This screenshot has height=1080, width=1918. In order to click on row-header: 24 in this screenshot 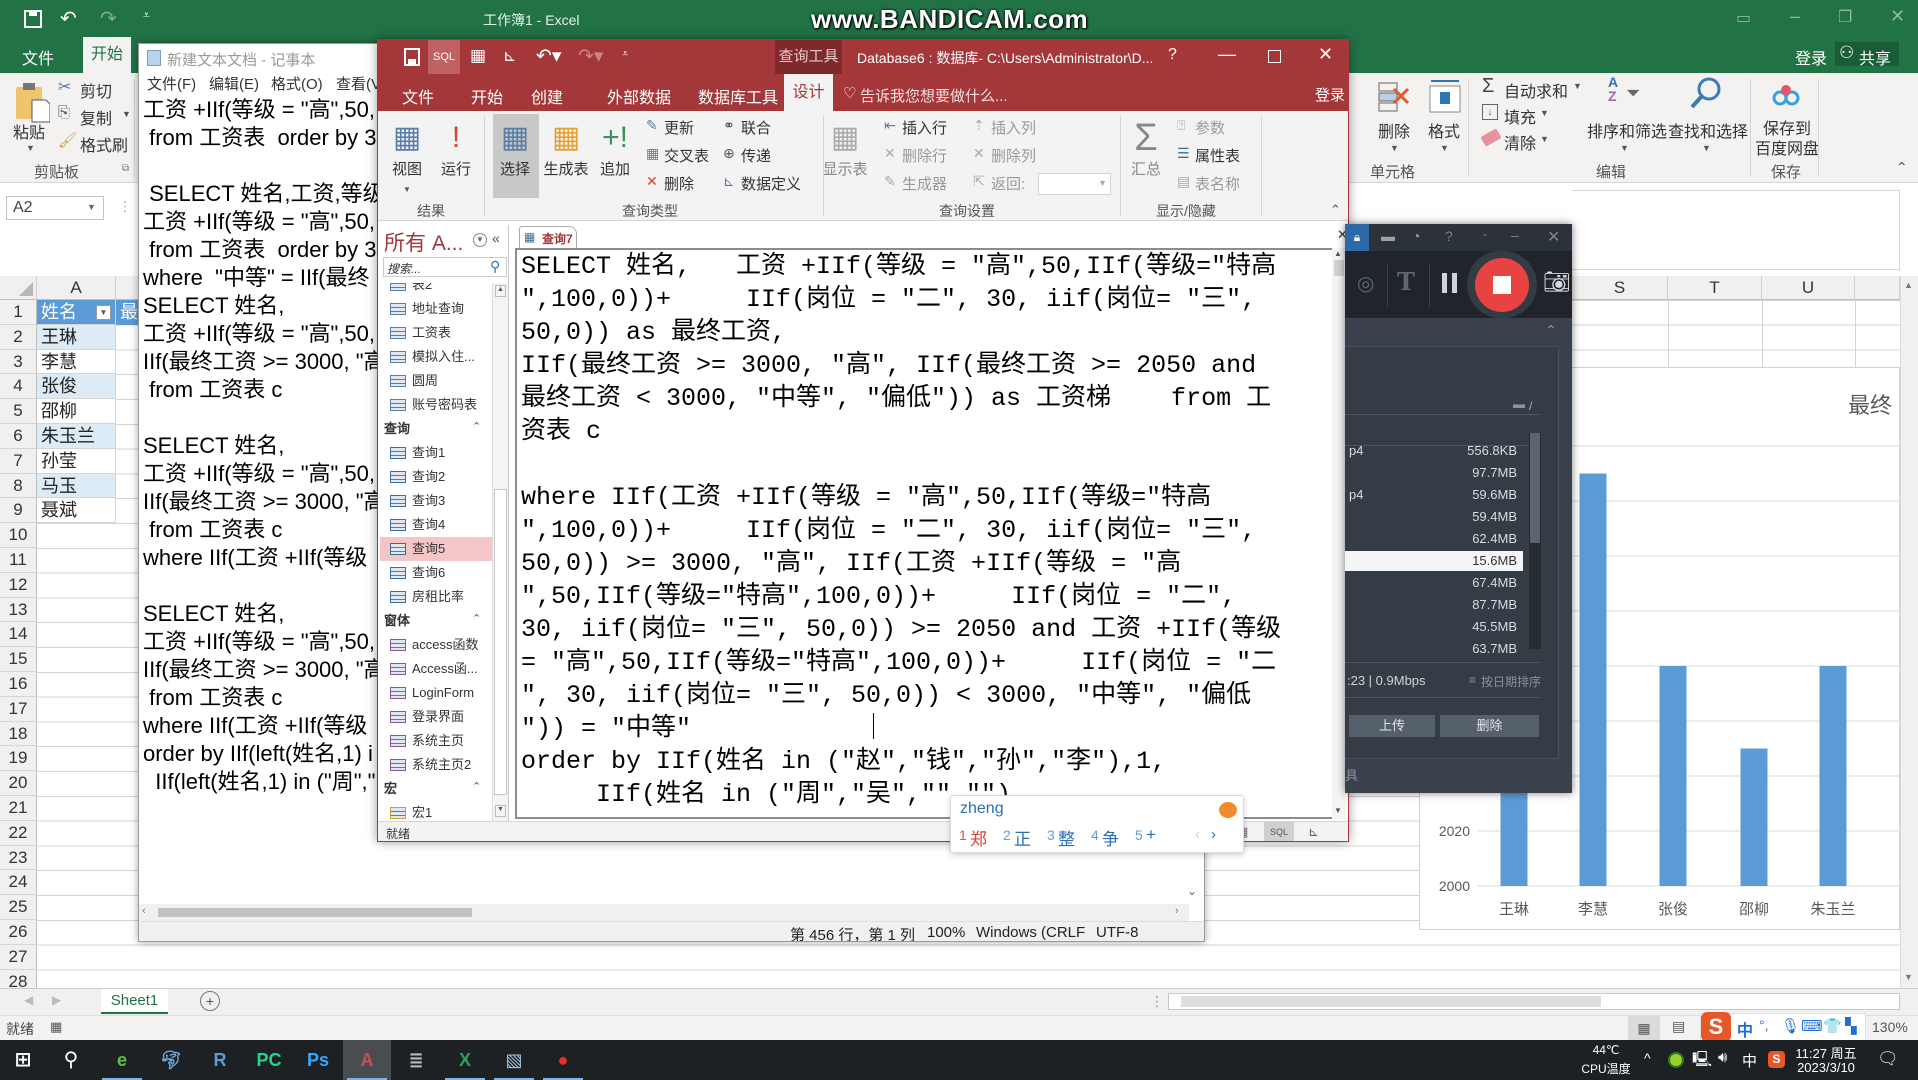, I will do `click(18, 883)`.